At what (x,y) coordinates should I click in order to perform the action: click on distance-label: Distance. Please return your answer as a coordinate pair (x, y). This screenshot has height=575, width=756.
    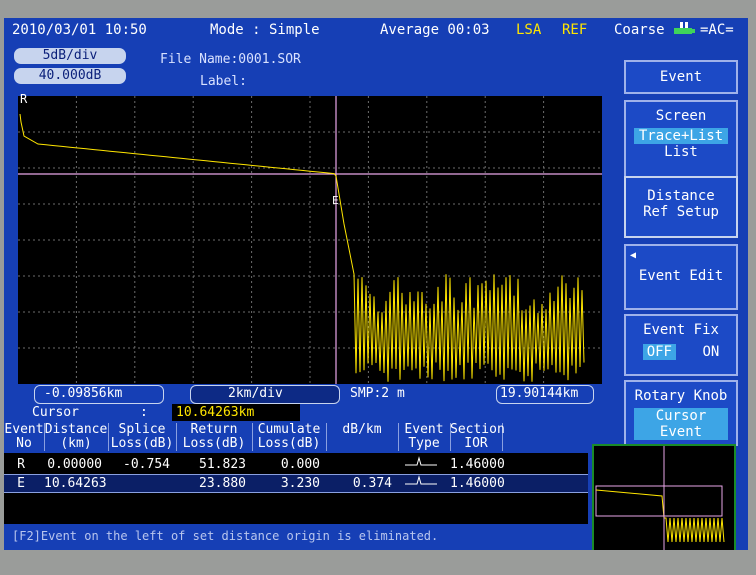
    Looking at the image, I should click on (681, 196).